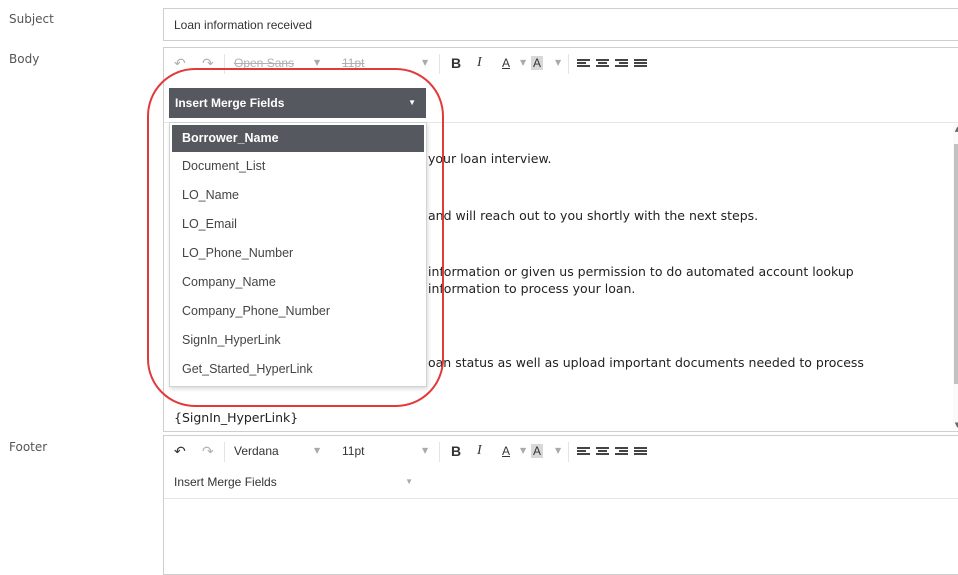 The height and width of the screenshot is (575, 958). I want to click on footer-label: Footer, so click(28, 447).